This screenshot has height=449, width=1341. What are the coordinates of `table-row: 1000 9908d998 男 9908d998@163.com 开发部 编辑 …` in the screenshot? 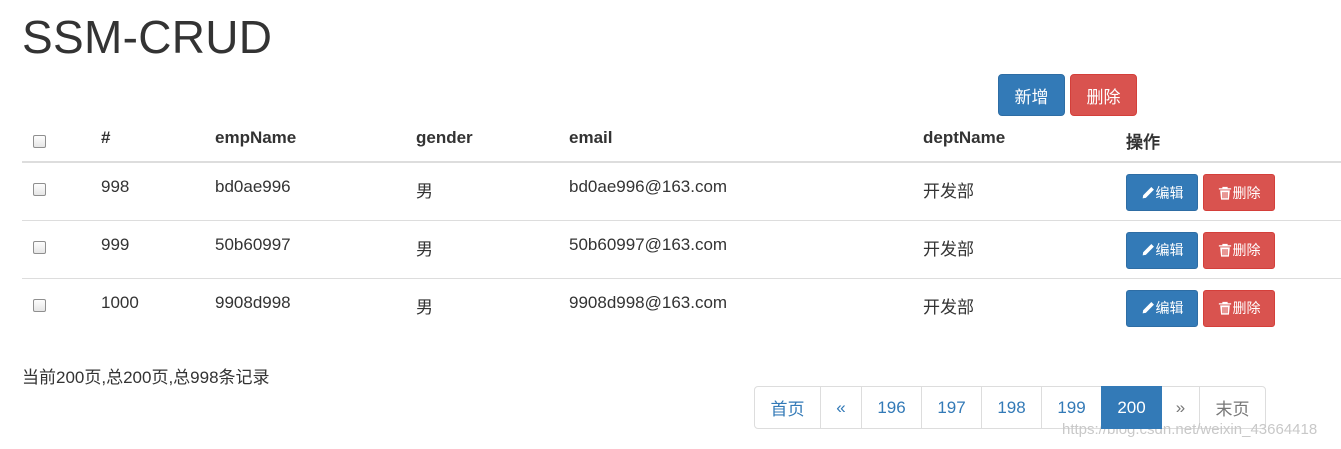 It's located at (681, 307).